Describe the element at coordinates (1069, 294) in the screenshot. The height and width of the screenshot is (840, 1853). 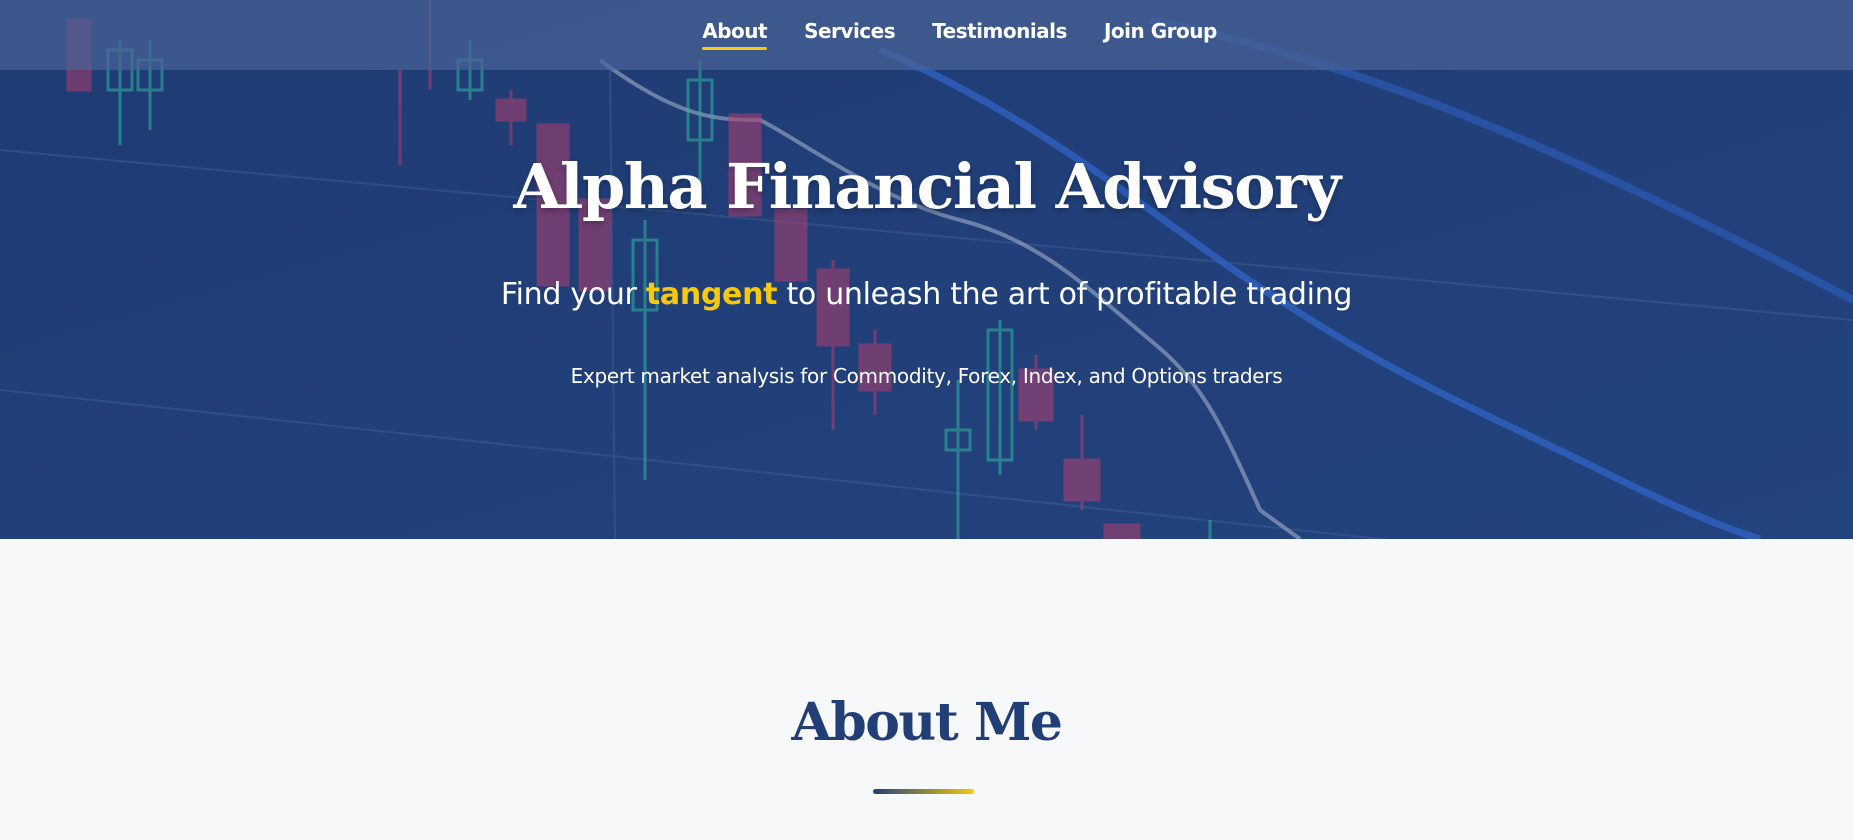
I see `tagline-after: to unleash the art of profitable trading` at that location.